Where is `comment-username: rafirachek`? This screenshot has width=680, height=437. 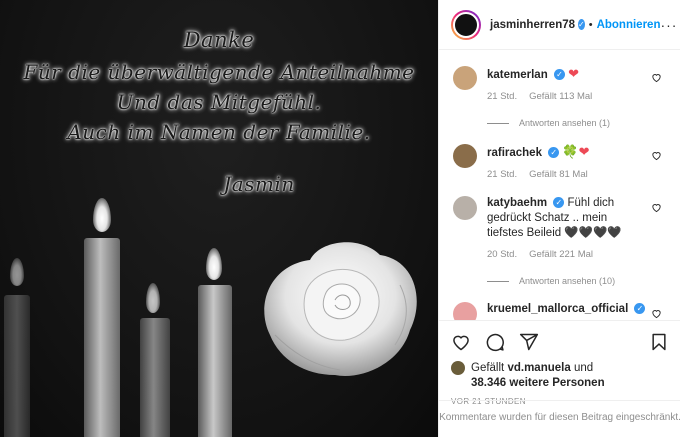 comment-username: rafirachek is located at coordinates (514, 153).